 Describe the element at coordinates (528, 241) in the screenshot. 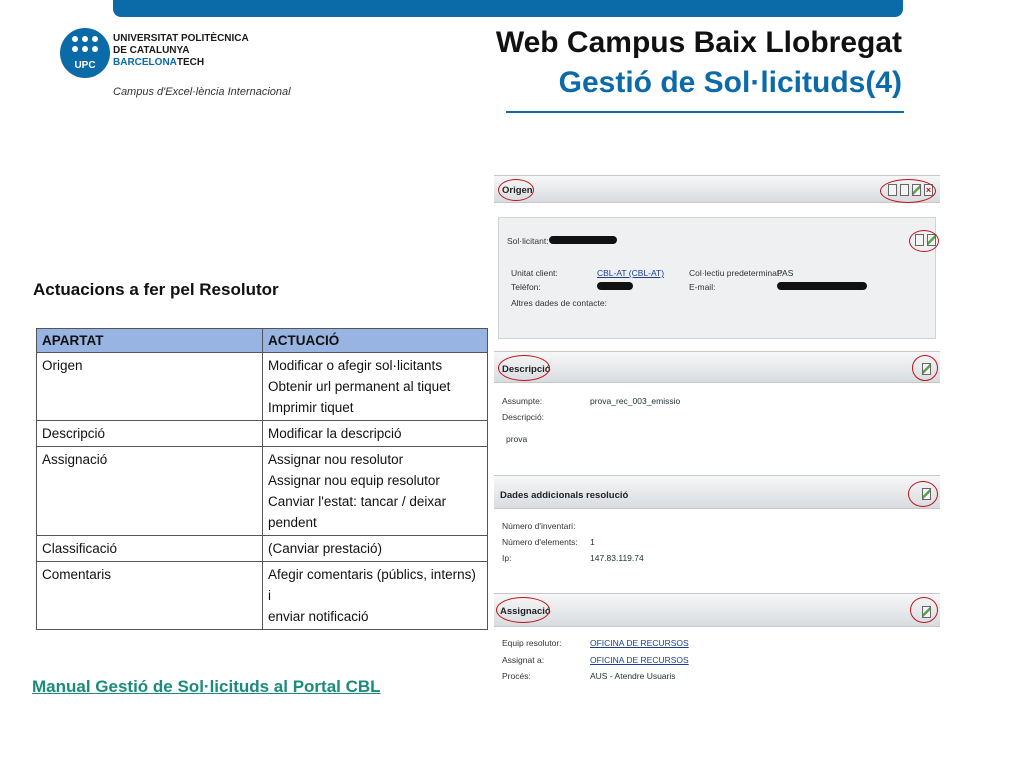

I see `solicitant-label: Sol·licitant:` at that location.